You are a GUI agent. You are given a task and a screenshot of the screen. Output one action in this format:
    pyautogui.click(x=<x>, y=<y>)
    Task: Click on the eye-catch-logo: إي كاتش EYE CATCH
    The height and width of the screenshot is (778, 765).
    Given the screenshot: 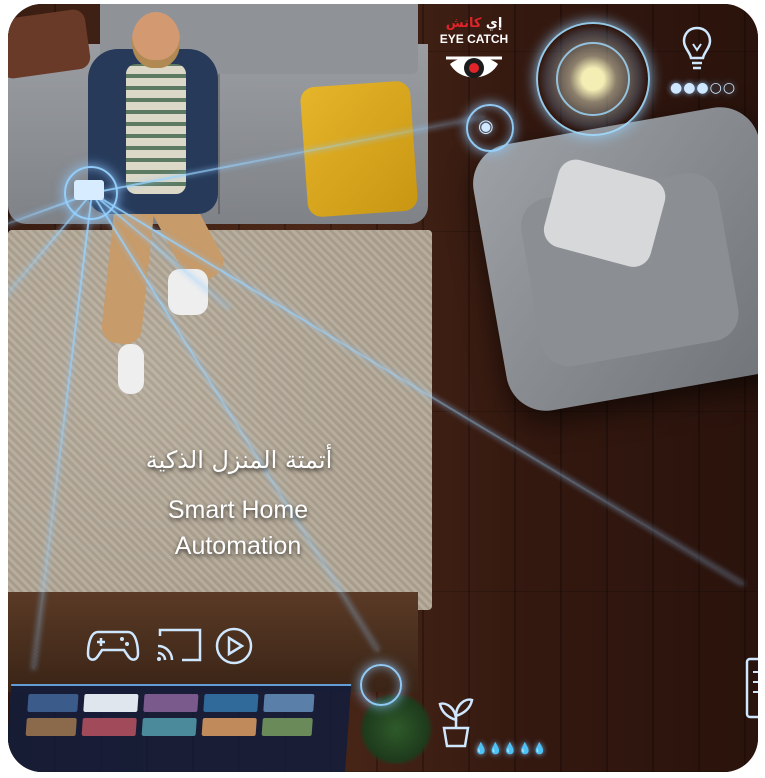 What is the action you would take?
    pyautogui.click(x=474, y=61)
    